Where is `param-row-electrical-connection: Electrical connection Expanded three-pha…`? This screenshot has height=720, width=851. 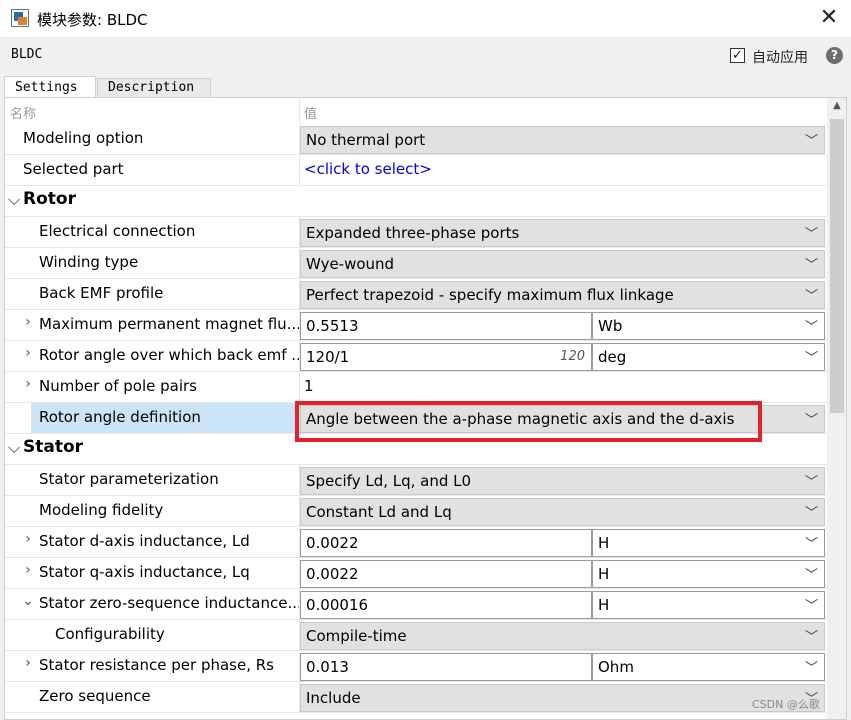
param-row-electrical-connection: Electrical connection Expanded three-pha… is located at coordinates (416, 232).